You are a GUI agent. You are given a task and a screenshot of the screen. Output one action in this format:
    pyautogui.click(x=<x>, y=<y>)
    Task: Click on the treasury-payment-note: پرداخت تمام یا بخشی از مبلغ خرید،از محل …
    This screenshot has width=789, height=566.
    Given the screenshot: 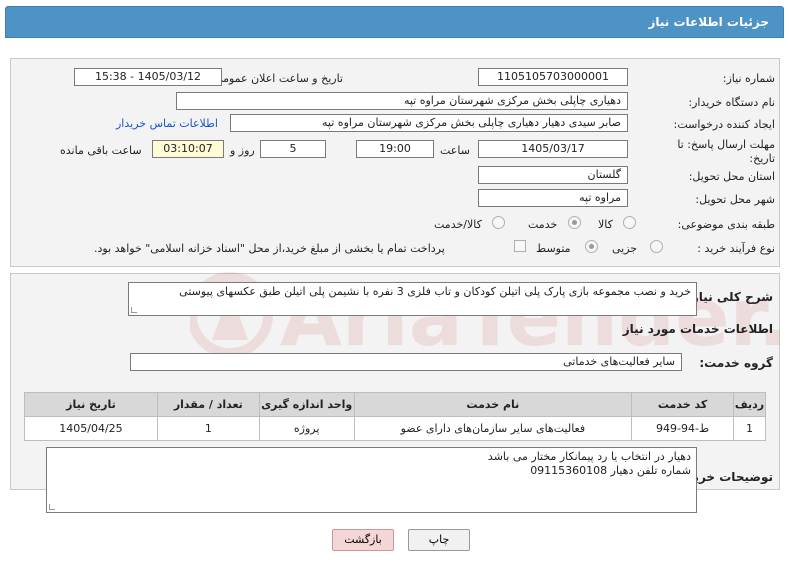 What is the action you would take?
    pyautogui.click(x=269, y=248)
    